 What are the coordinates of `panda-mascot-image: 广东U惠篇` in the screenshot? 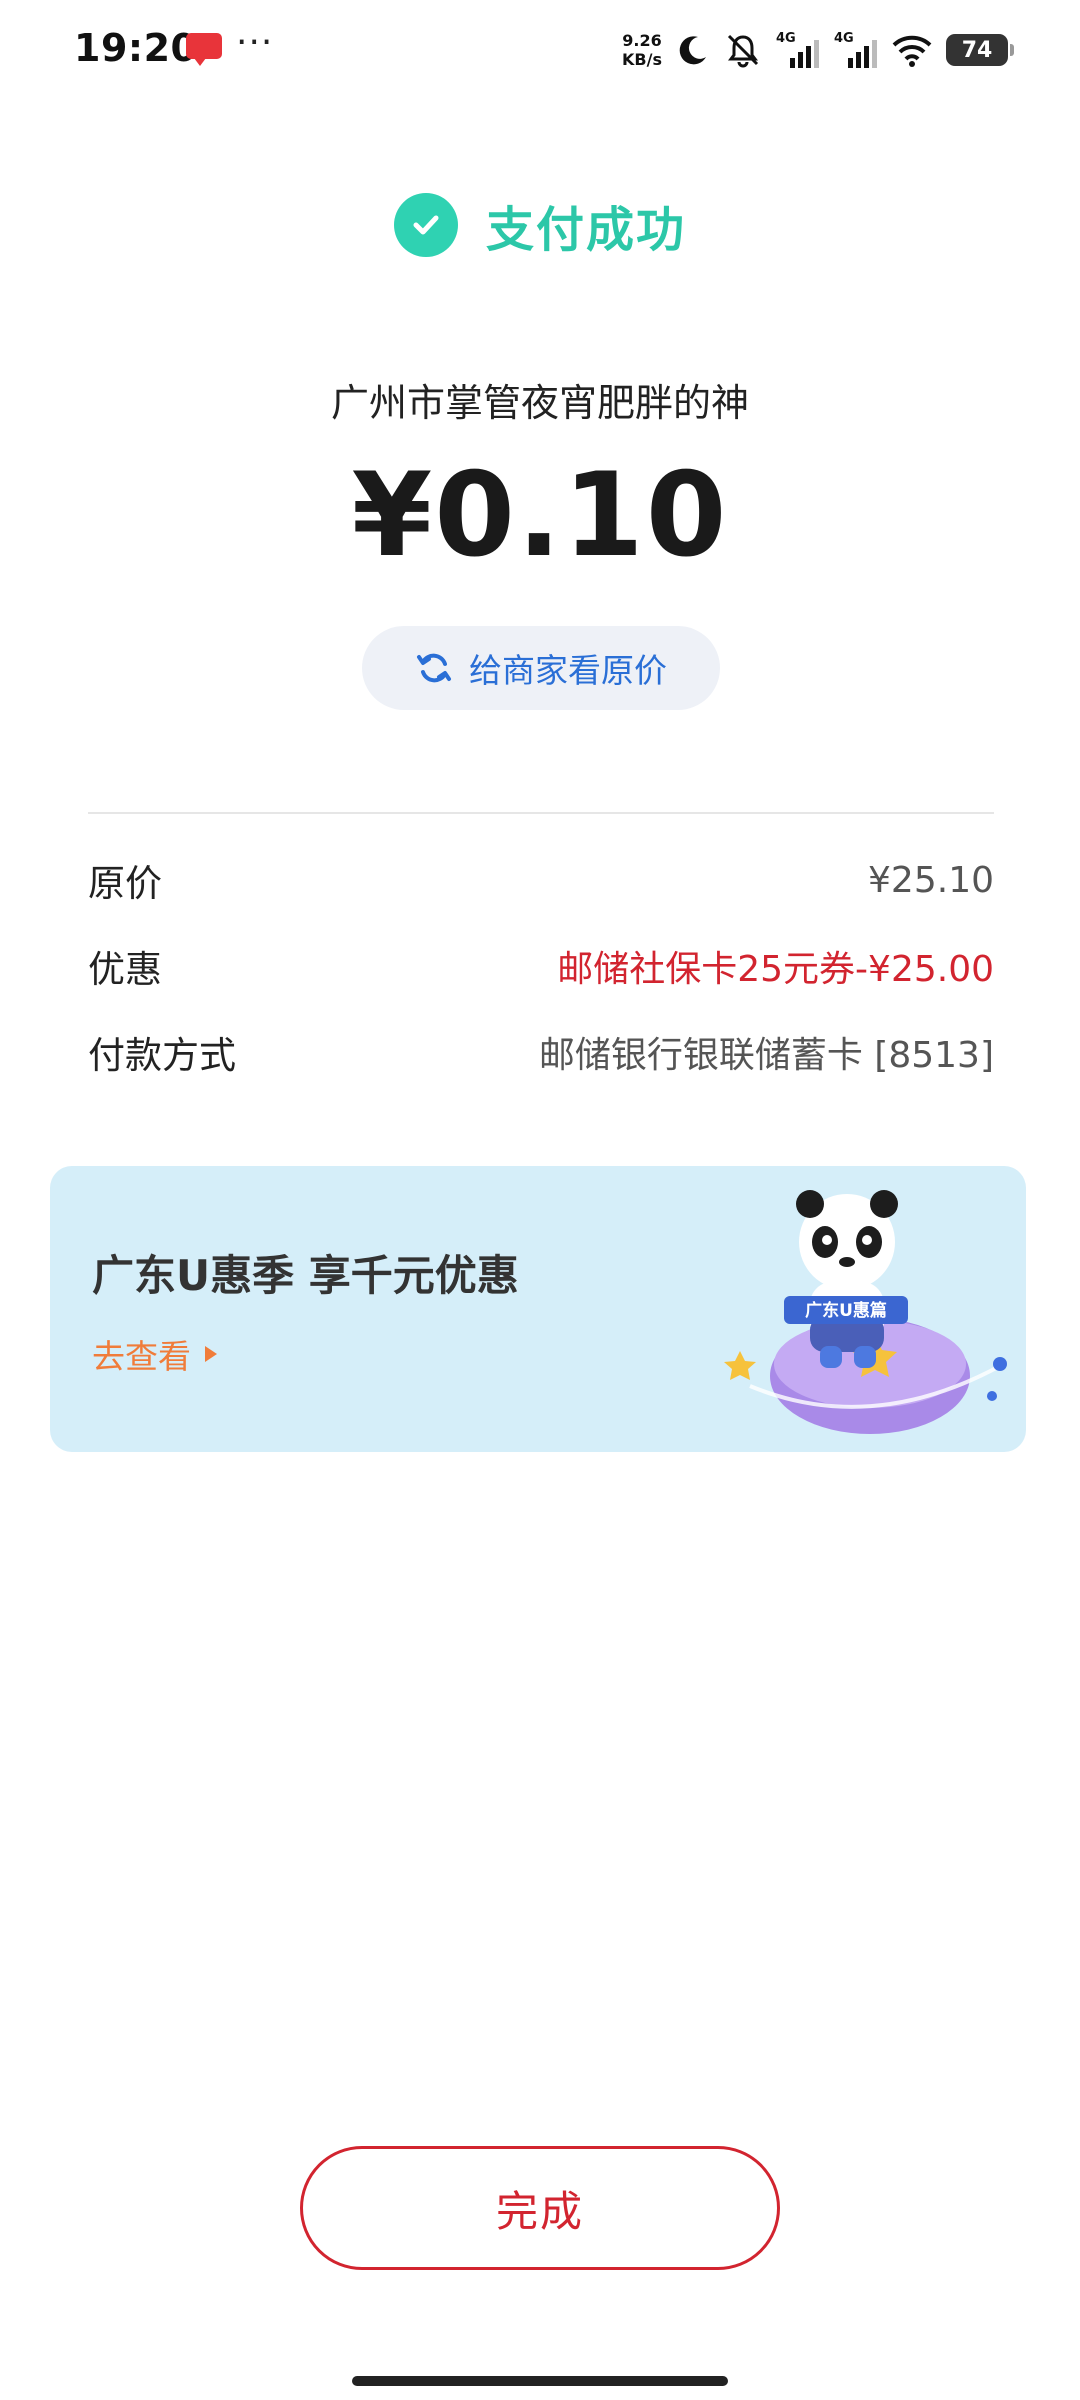 It's located at (865, 1312).